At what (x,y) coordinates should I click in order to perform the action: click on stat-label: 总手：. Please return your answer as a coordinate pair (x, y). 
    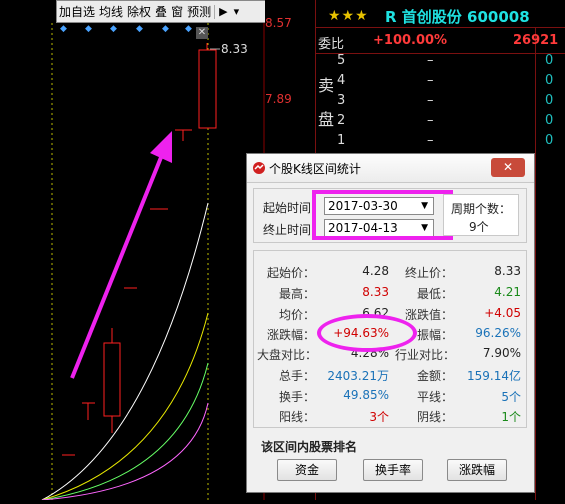
    Looking at the image, I should click on (296, 376).